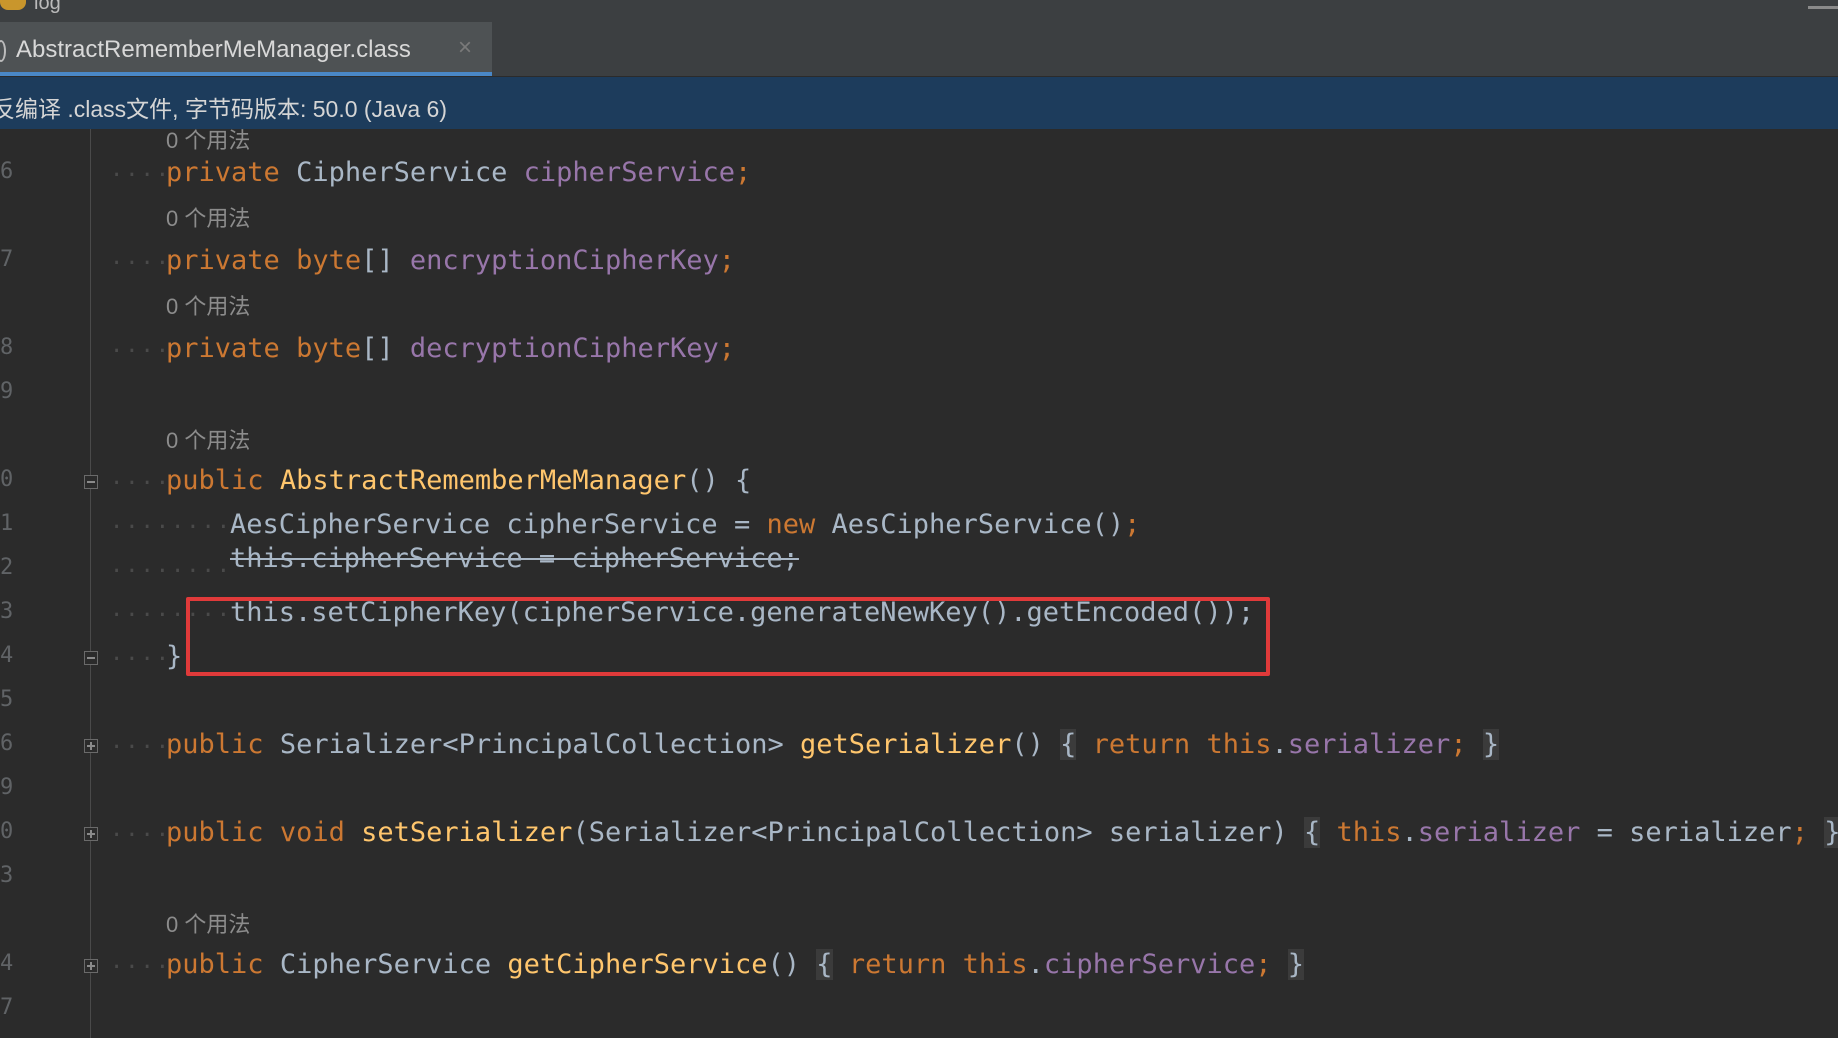  Describe the element at coordinates (7, 831) in the screenshot. I see `line-number: 0` at that location.